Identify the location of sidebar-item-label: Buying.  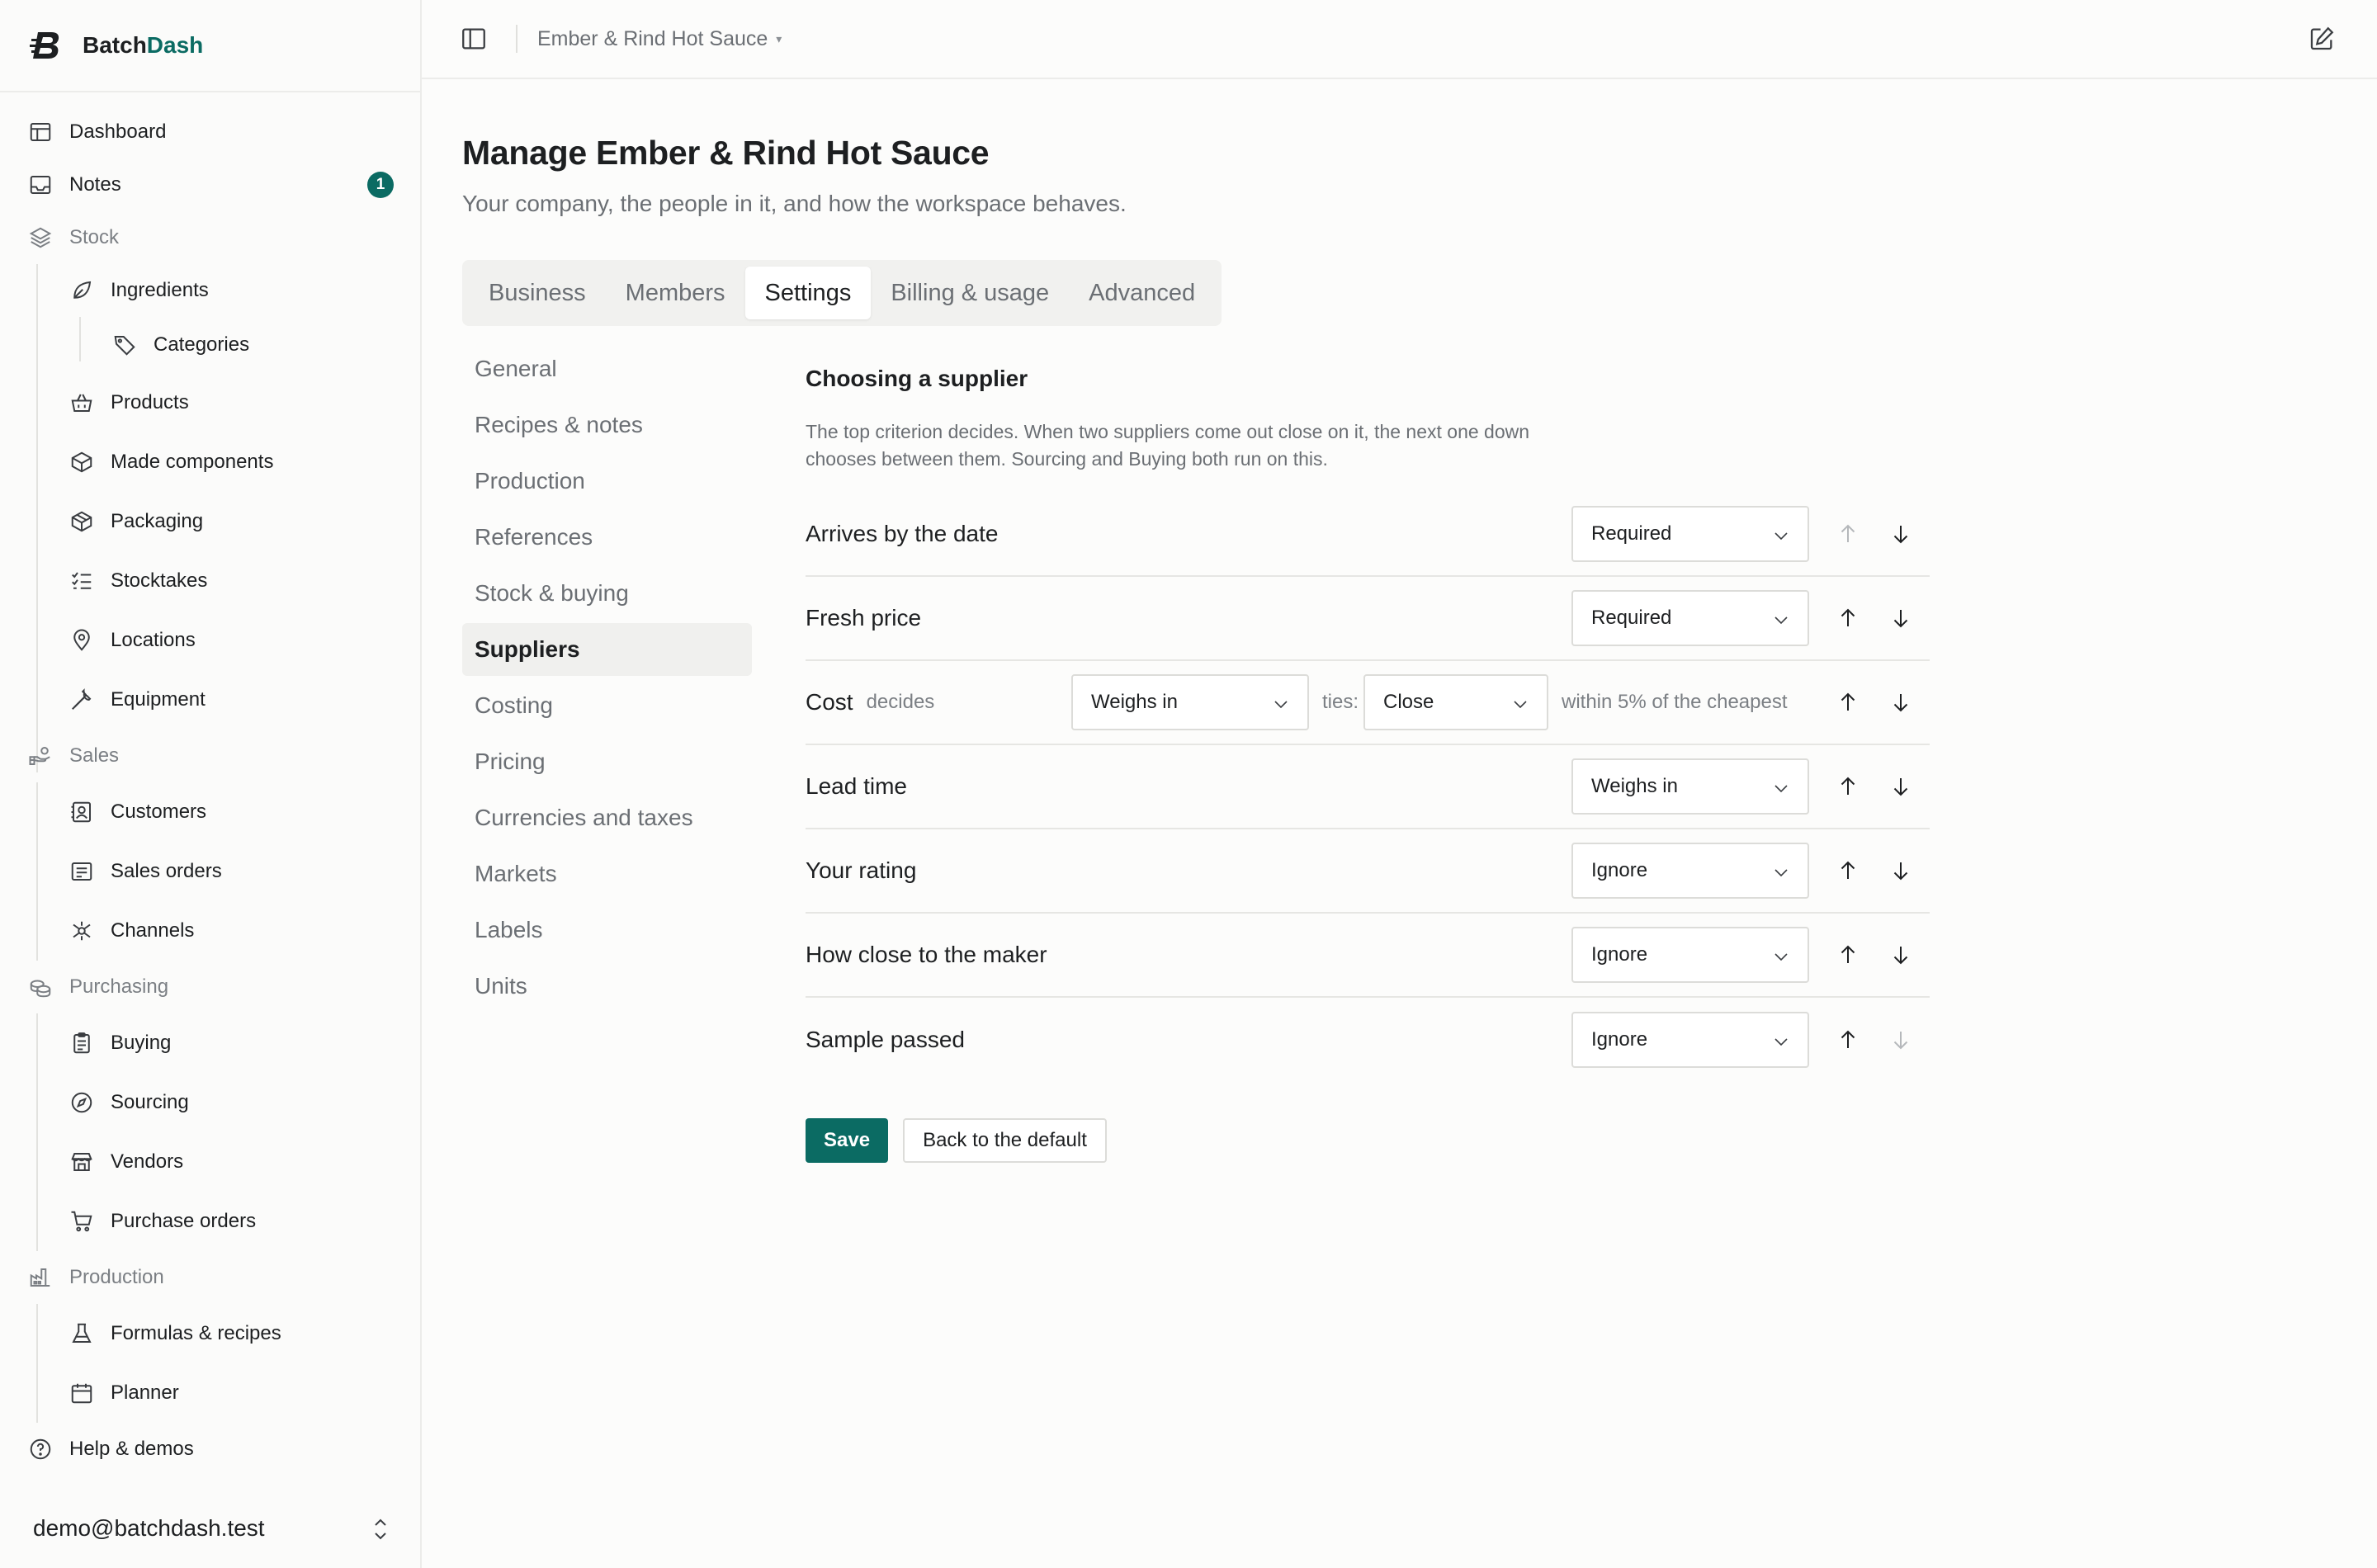
(141, 1043).